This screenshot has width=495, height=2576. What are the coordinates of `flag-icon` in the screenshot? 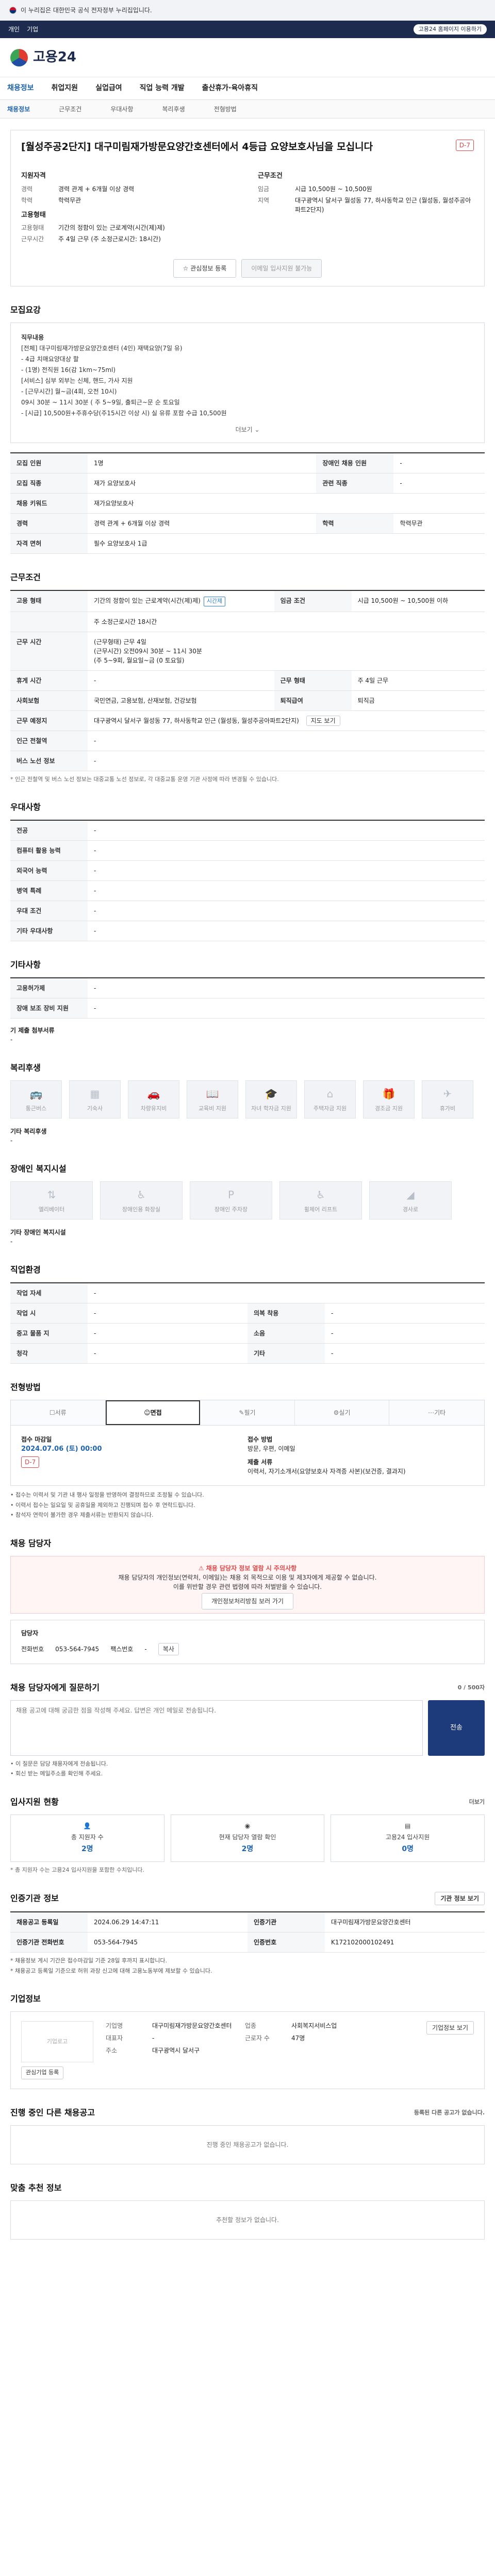 It's located at (12, 10).